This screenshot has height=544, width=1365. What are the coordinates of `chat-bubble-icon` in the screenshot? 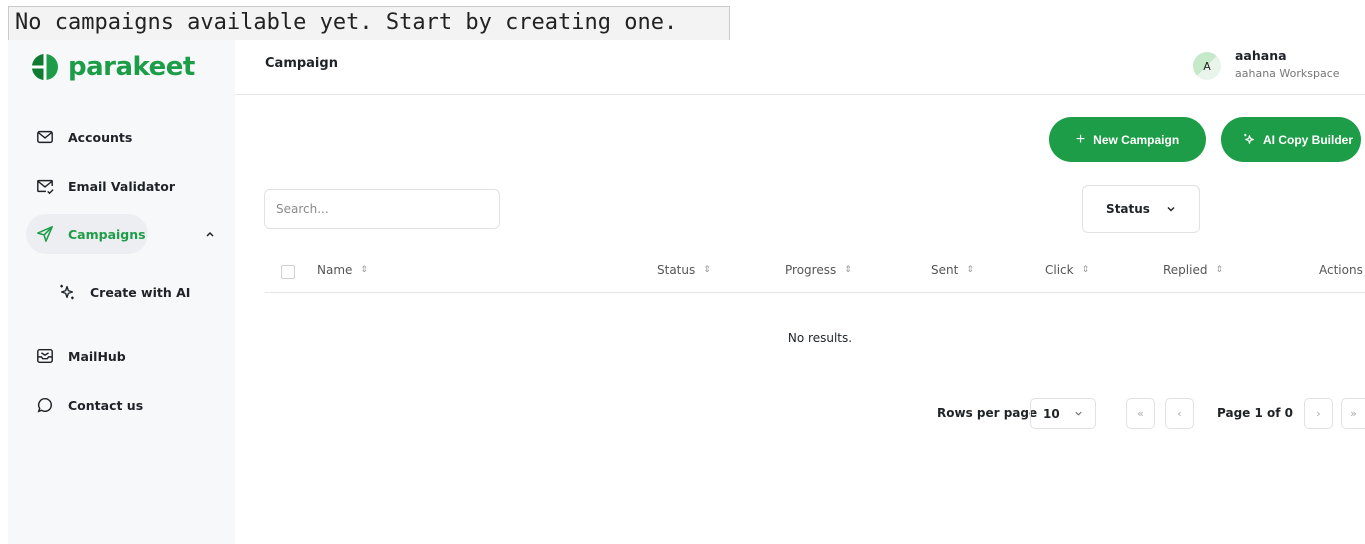 It's located at (44, 405).